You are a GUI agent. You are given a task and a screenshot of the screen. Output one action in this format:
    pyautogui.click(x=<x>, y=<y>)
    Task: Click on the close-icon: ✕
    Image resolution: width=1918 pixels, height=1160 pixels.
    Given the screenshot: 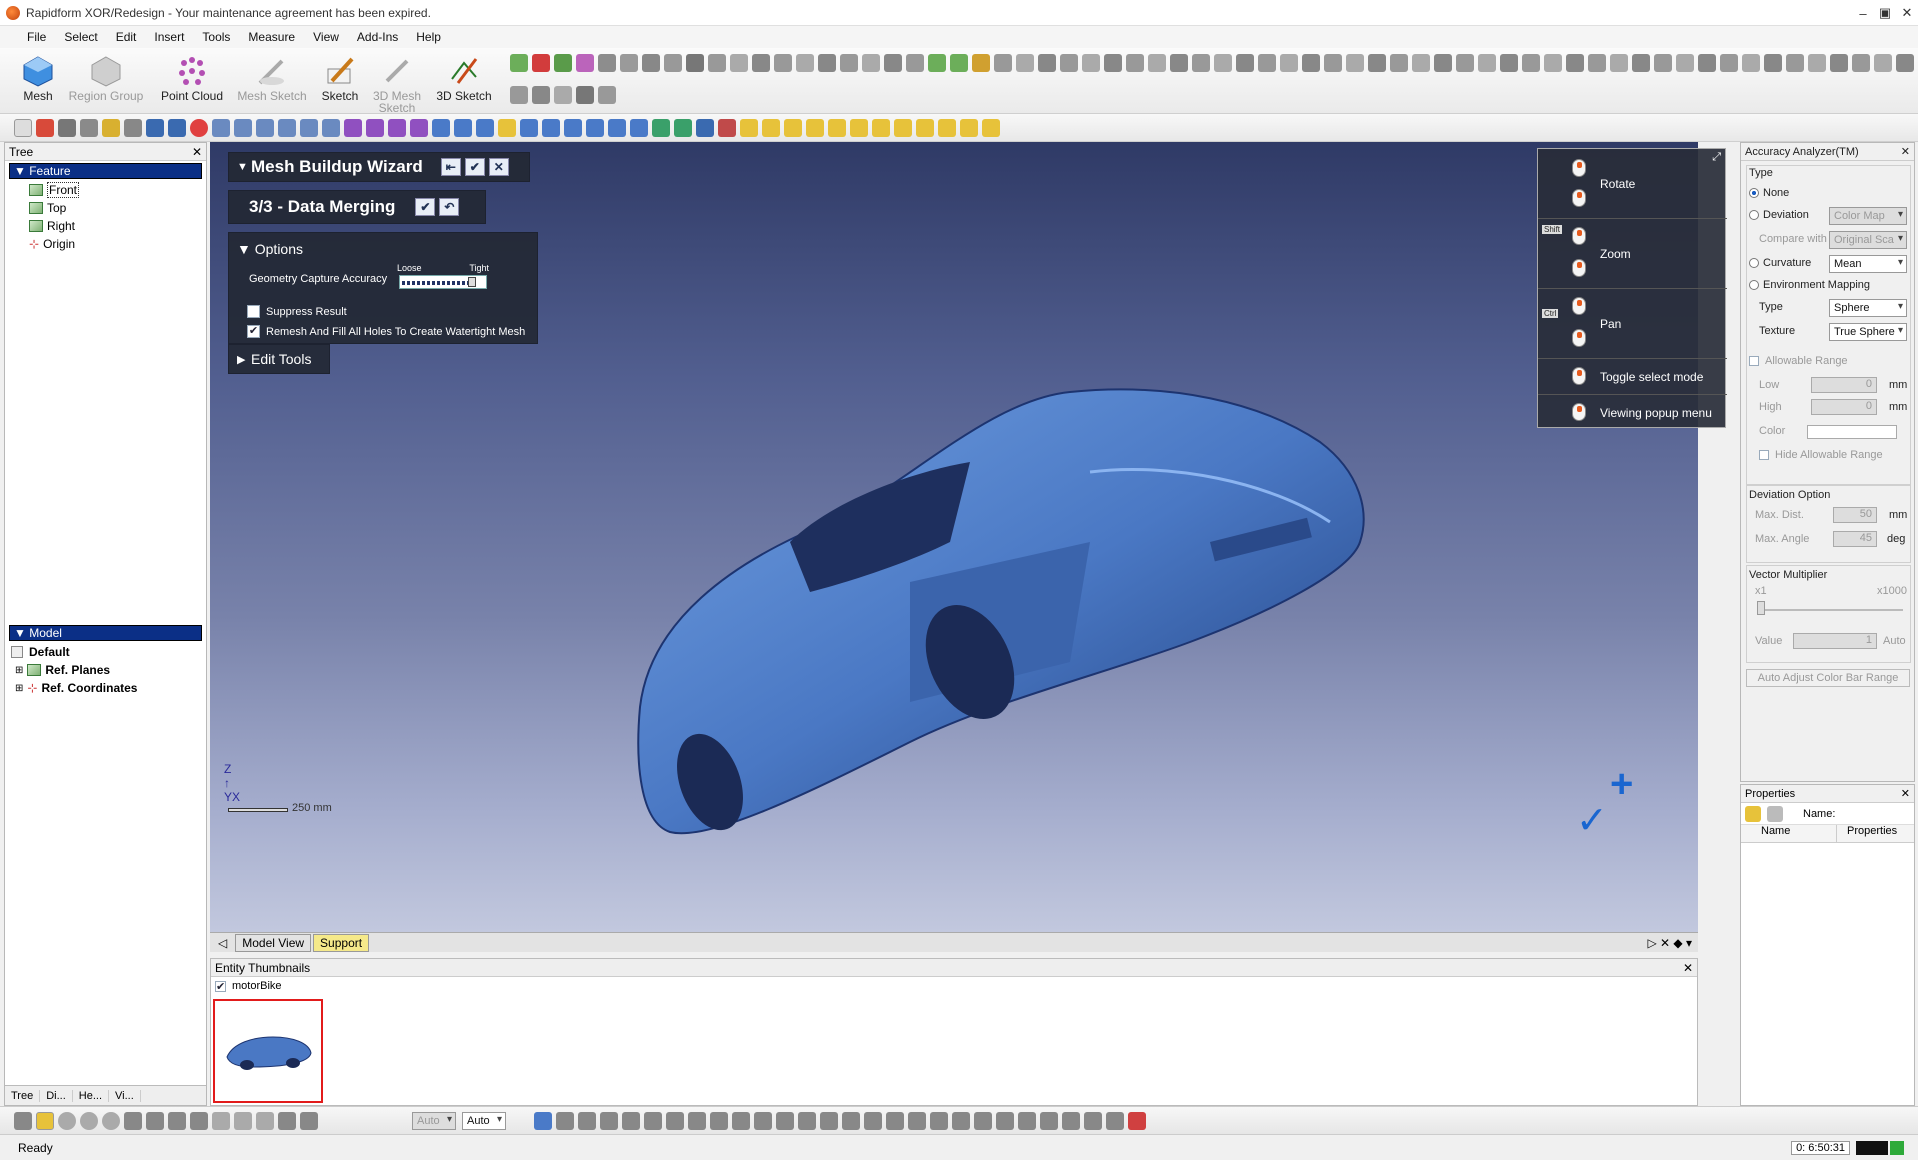 What is the action you would take?
    pyautogui.click(x=1905, y=793)
    